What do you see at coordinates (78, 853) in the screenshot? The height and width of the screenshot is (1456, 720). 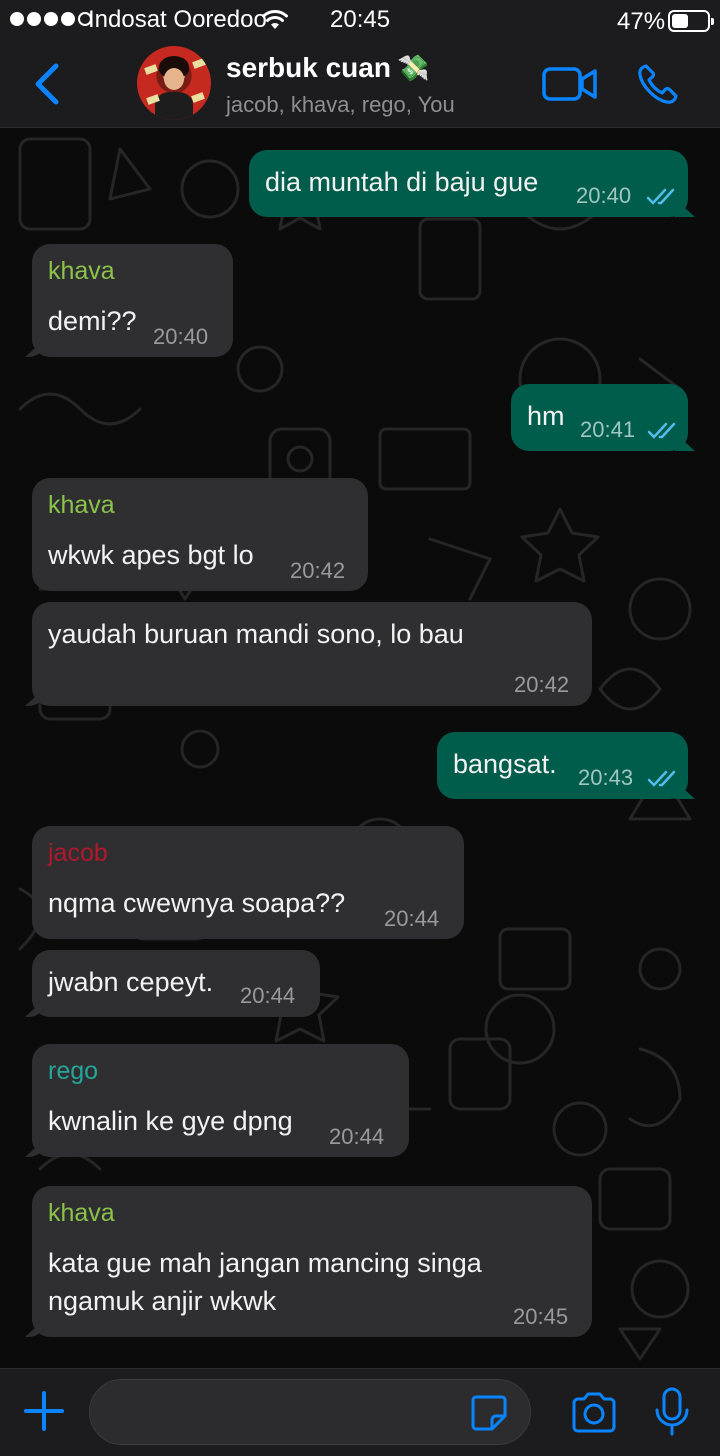 I see `sender-name: jacob` at bounding box center [78, 853].